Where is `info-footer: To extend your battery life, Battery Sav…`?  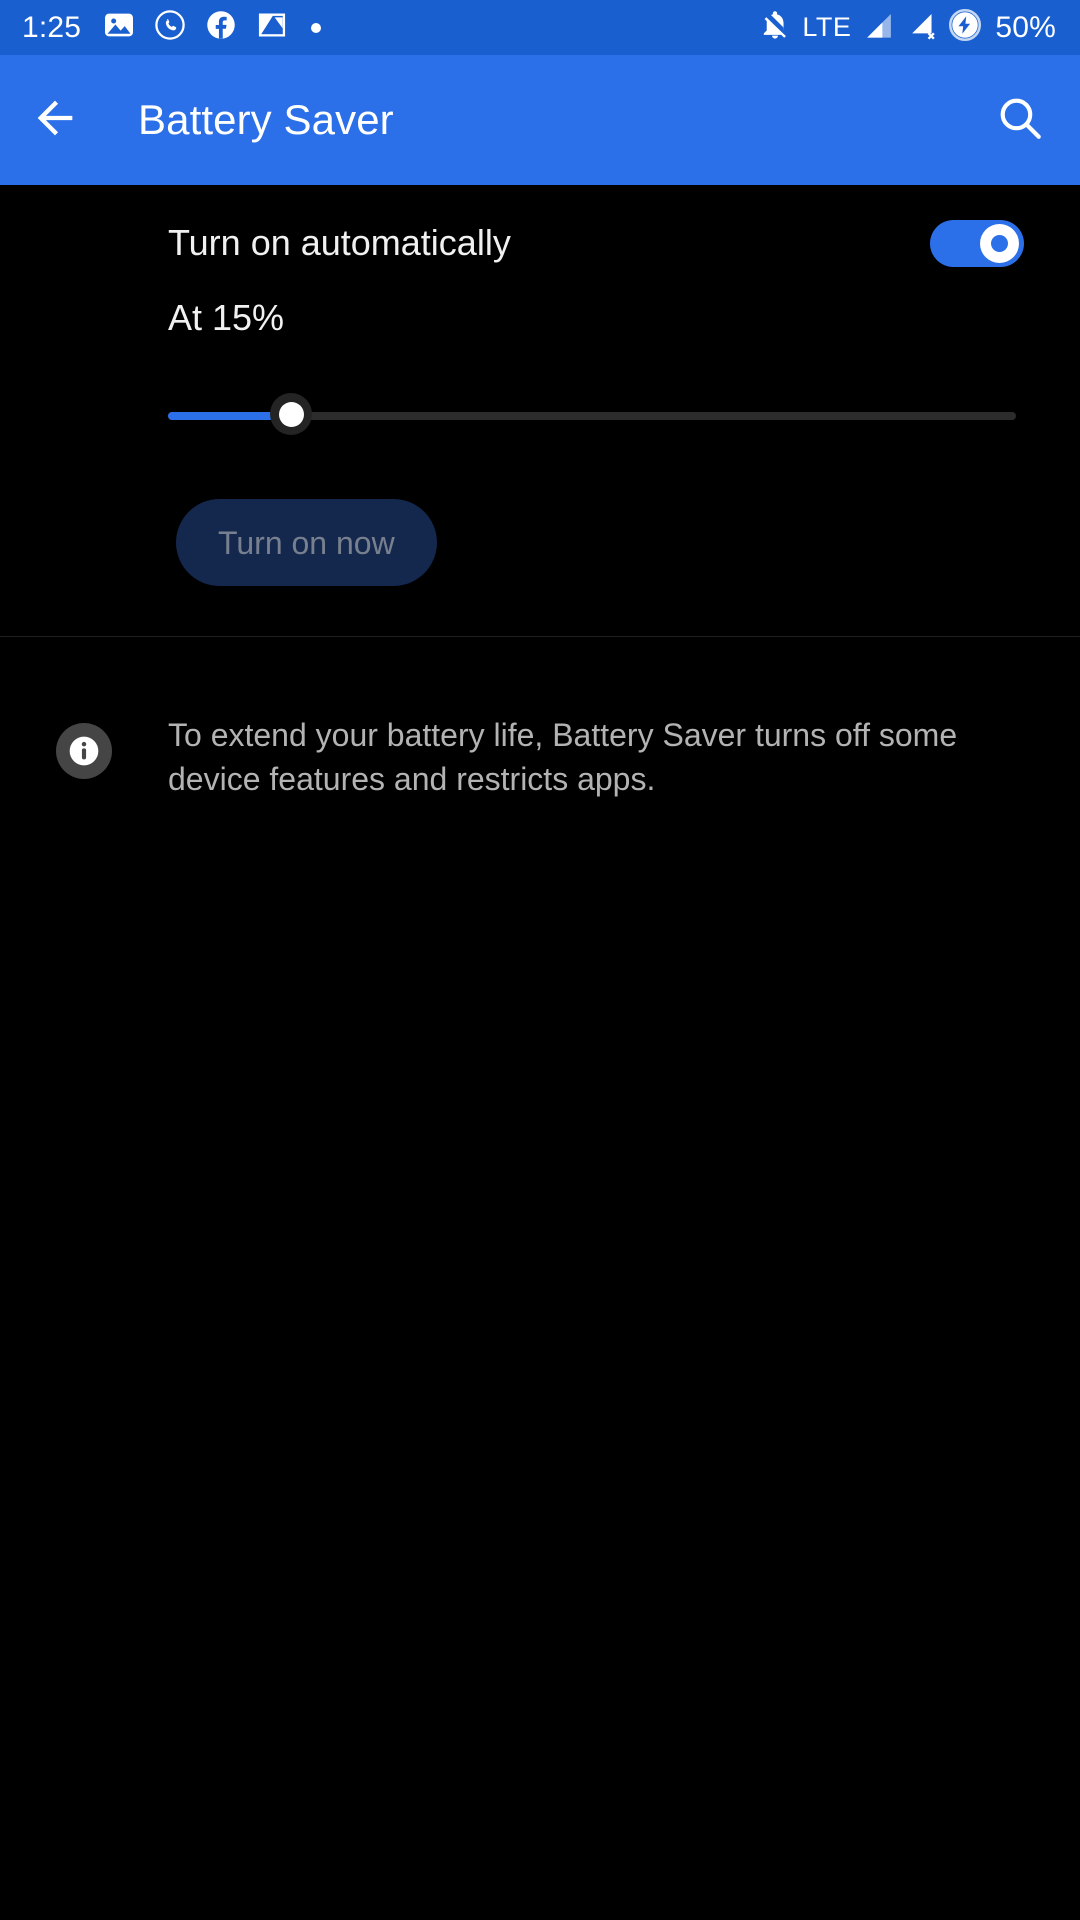 info-footer: To extend your battery life, Battery Sav… is located at coordinates (540, 719).